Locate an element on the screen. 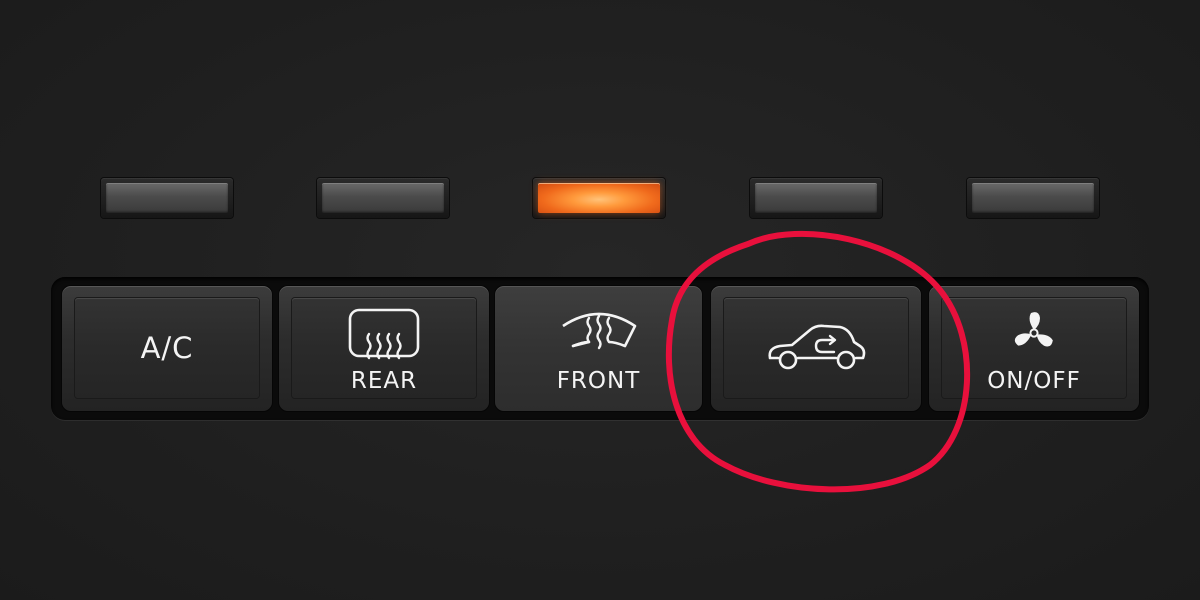 The image size is (1200, 600). rear-defrost-label: REAR is located at coordinates (384, 381).